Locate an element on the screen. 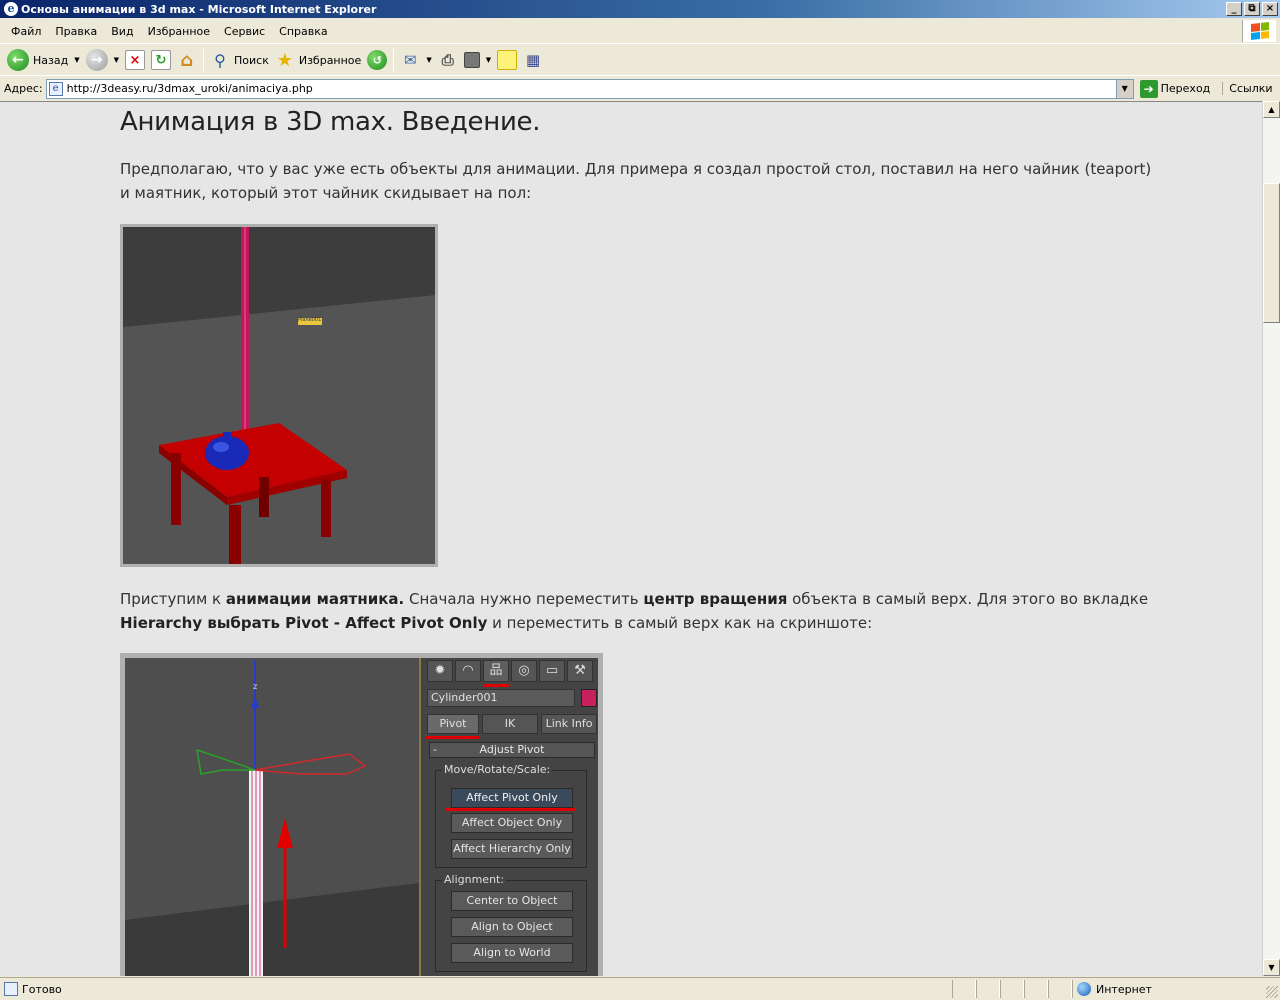  search-button: ⚲ Поиск is located at coordinates (239, 60).